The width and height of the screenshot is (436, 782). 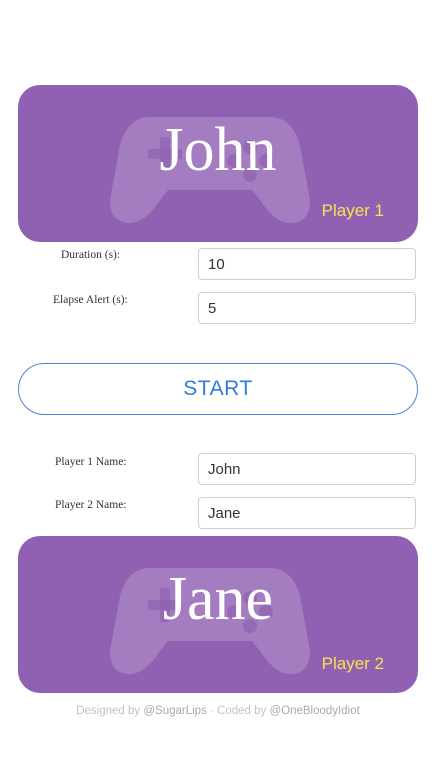 What do you see at coordinates (352, 663) in the screenshot?
I see `player2-label: Player 2` at bounding box center [352, 663].